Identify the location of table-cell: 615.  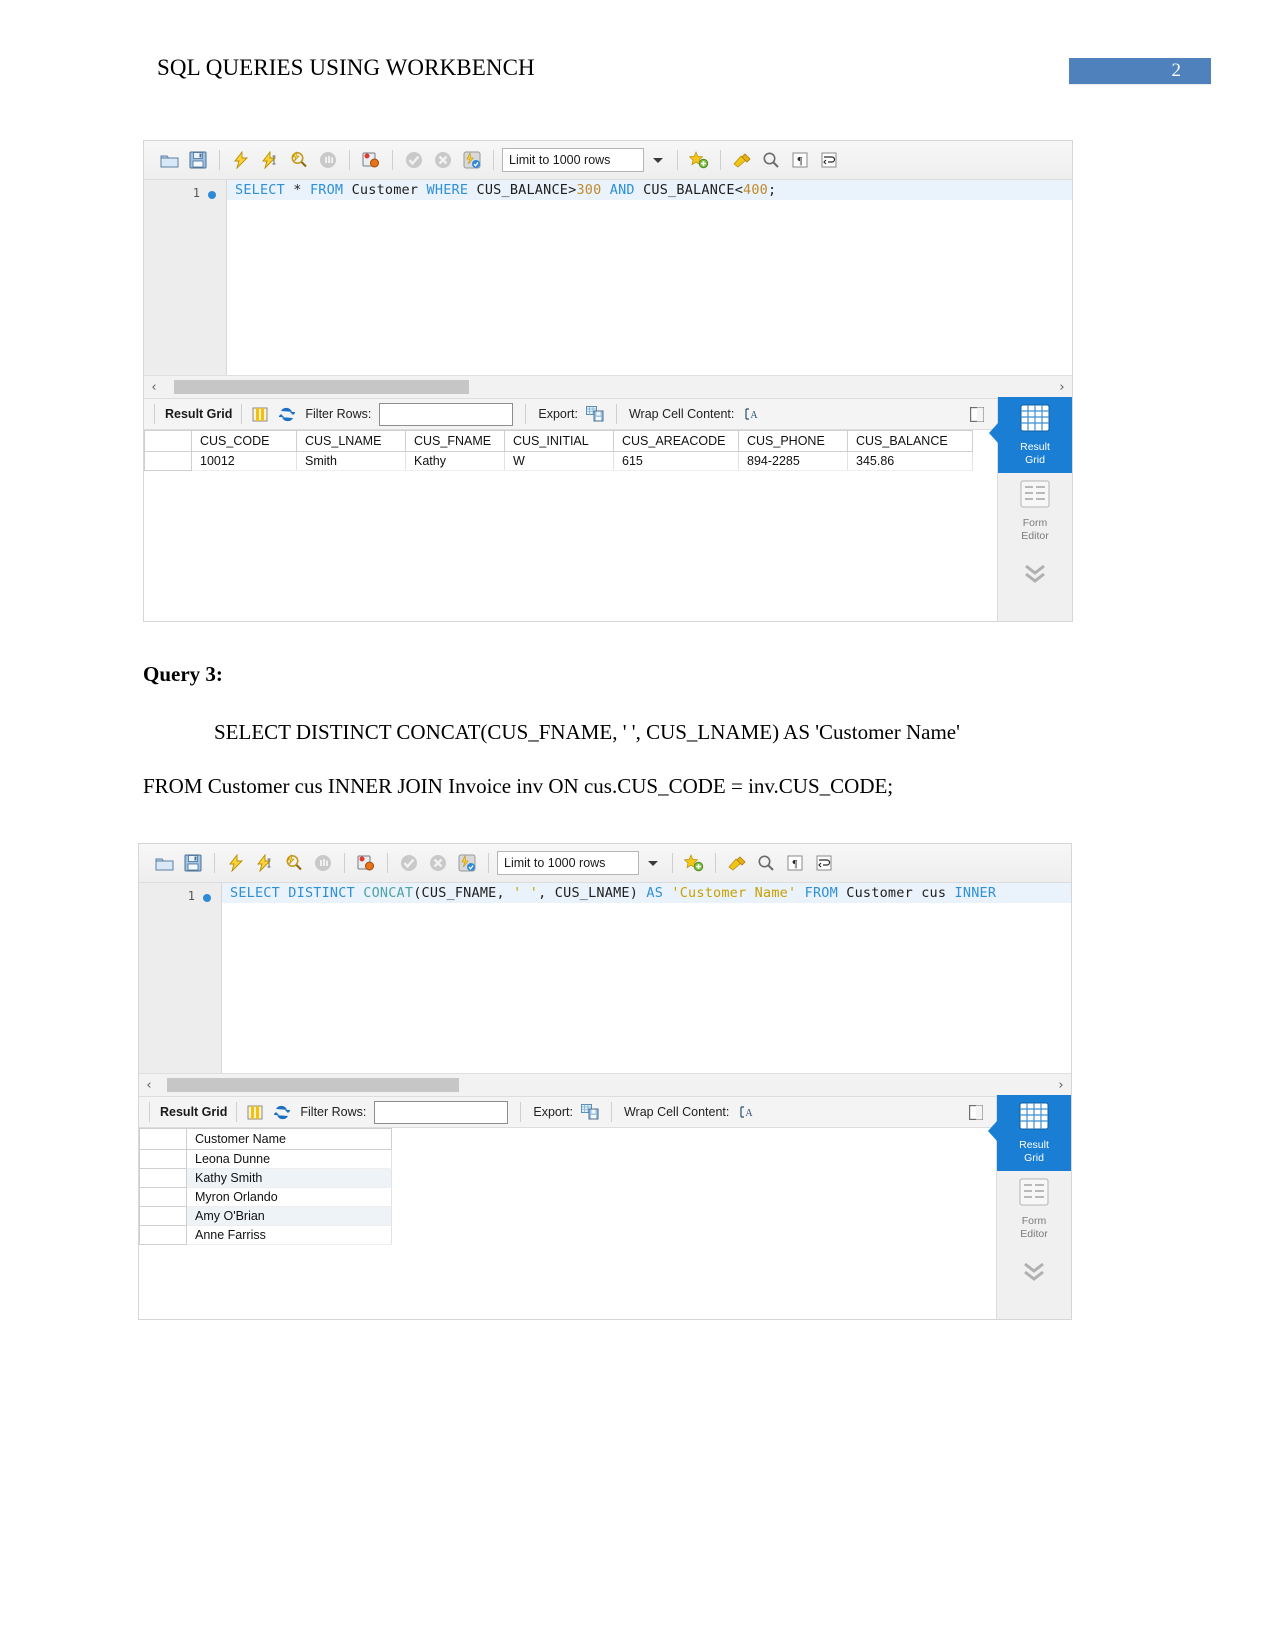
(676, 461).